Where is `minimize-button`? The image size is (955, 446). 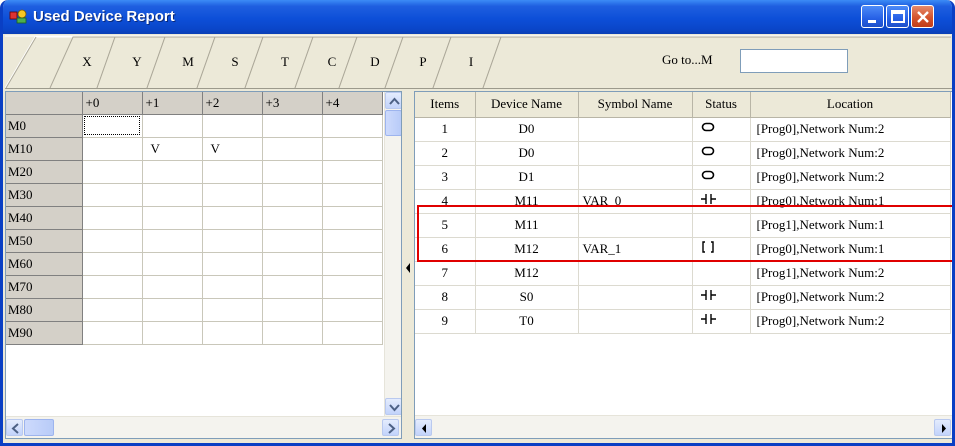 minimize-button is located at coordinates (872, 16).